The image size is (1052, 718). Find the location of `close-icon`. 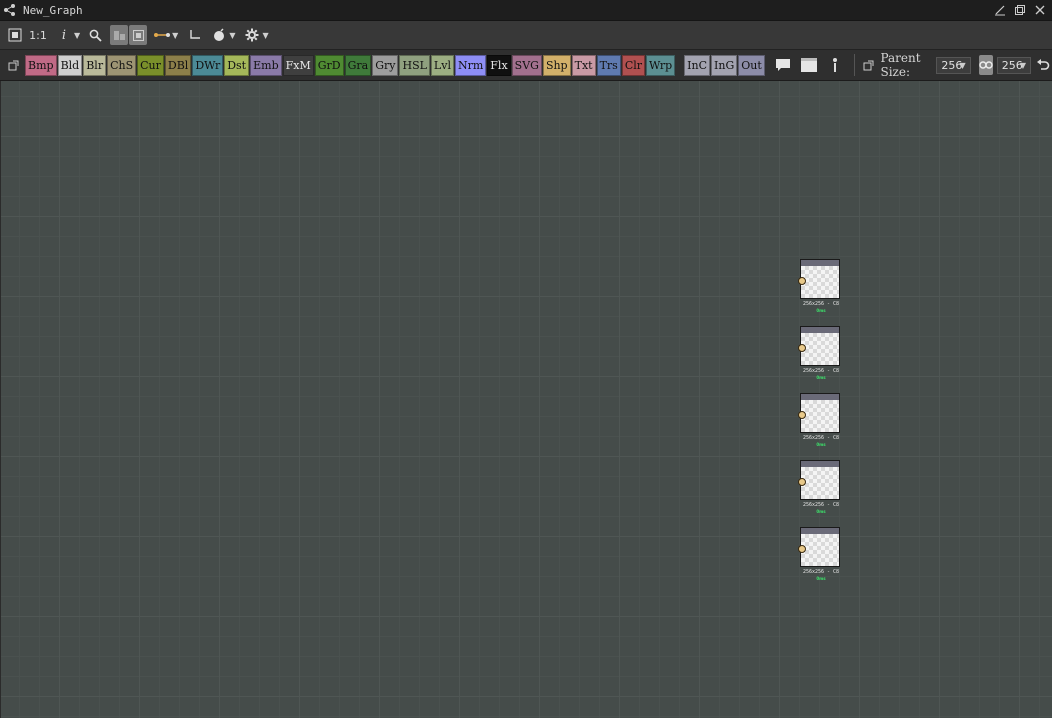

close-icon is located at coordinates (1040, 10).